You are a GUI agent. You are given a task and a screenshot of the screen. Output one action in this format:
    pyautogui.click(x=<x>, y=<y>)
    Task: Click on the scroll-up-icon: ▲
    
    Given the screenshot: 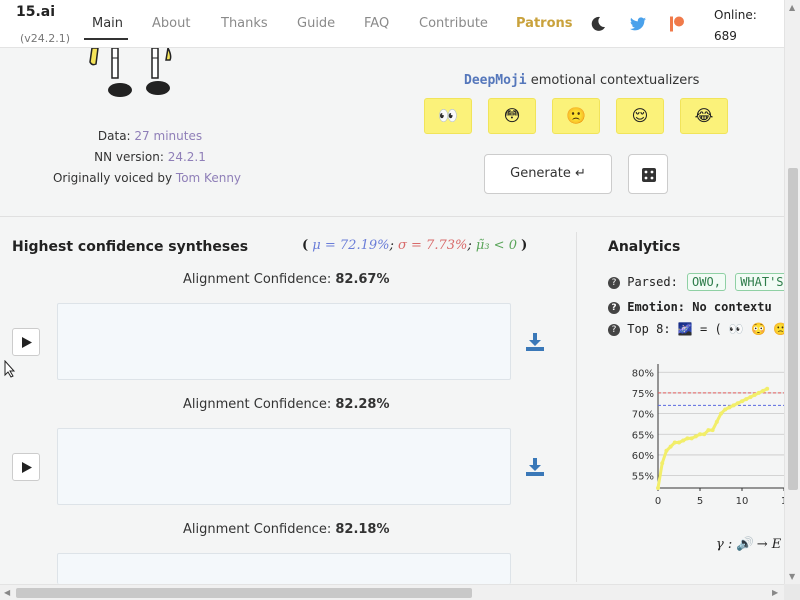 What is the action you would take?
    pyautogui.click(x=792, y=7)
    